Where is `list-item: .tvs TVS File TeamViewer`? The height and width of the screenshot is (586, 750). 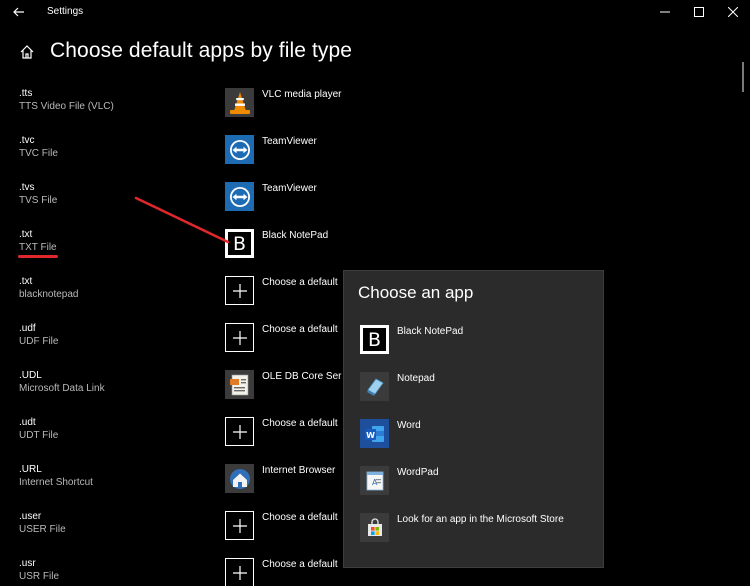 list-item: .tvs TVS File TeamViewer is located at coordinates (375, 205).